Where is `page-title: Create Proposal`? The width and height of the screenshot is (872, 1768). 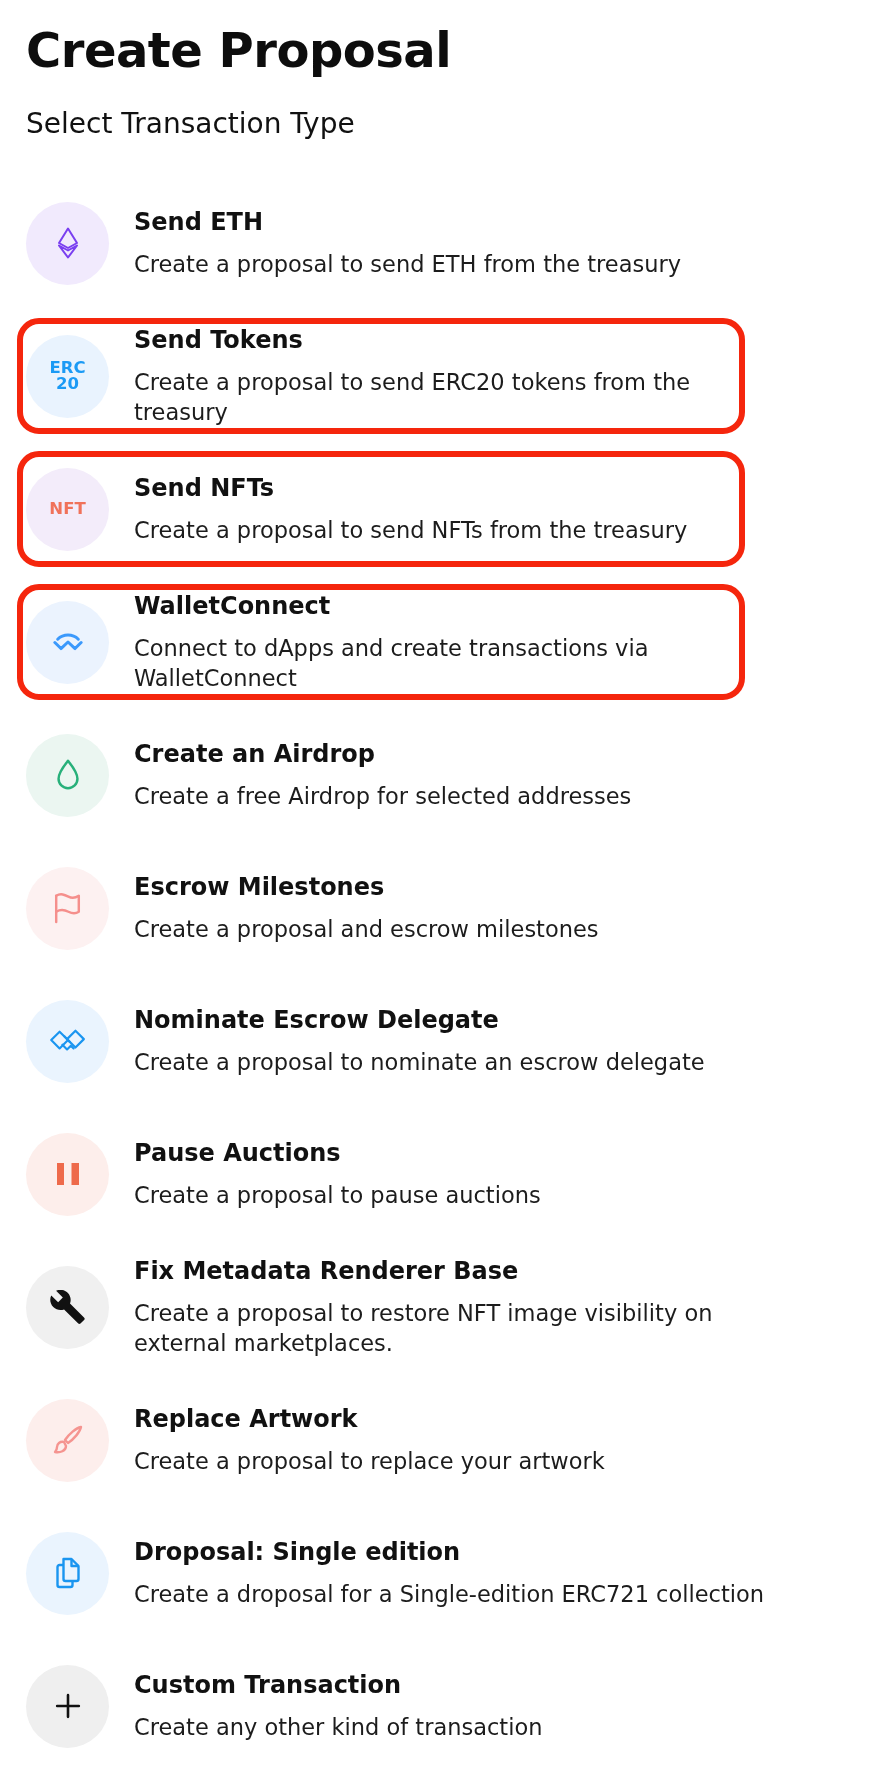 page-title: Create Proposal is located at coordinates (239, 50).